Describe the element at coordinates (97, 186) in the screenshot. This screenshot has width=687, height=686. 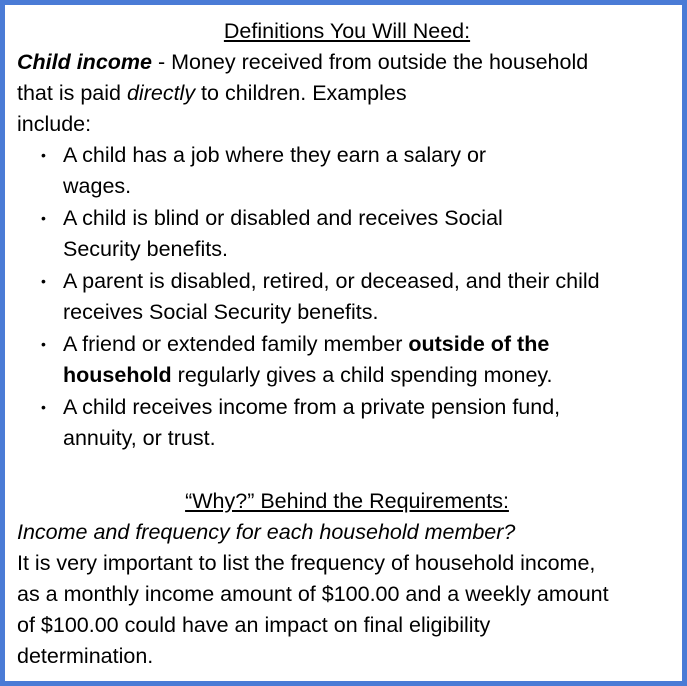
I see `list-item-line: wages.` at that location.